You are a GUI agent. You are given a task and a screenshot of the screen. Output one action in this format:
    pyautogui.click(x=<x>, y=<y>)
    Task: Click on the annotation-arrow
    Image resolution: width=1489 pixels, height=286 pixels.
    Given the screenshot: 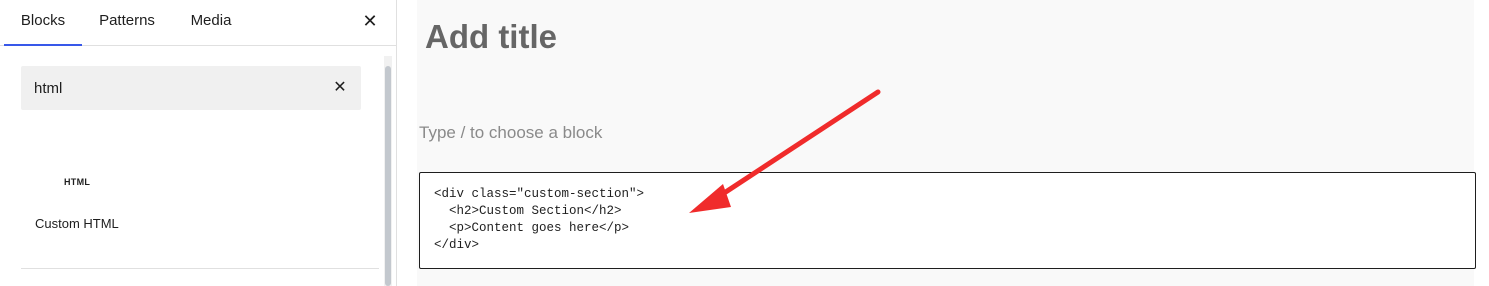 What is the action you would take?
    pyautogui.click(x=785, y=151)
    